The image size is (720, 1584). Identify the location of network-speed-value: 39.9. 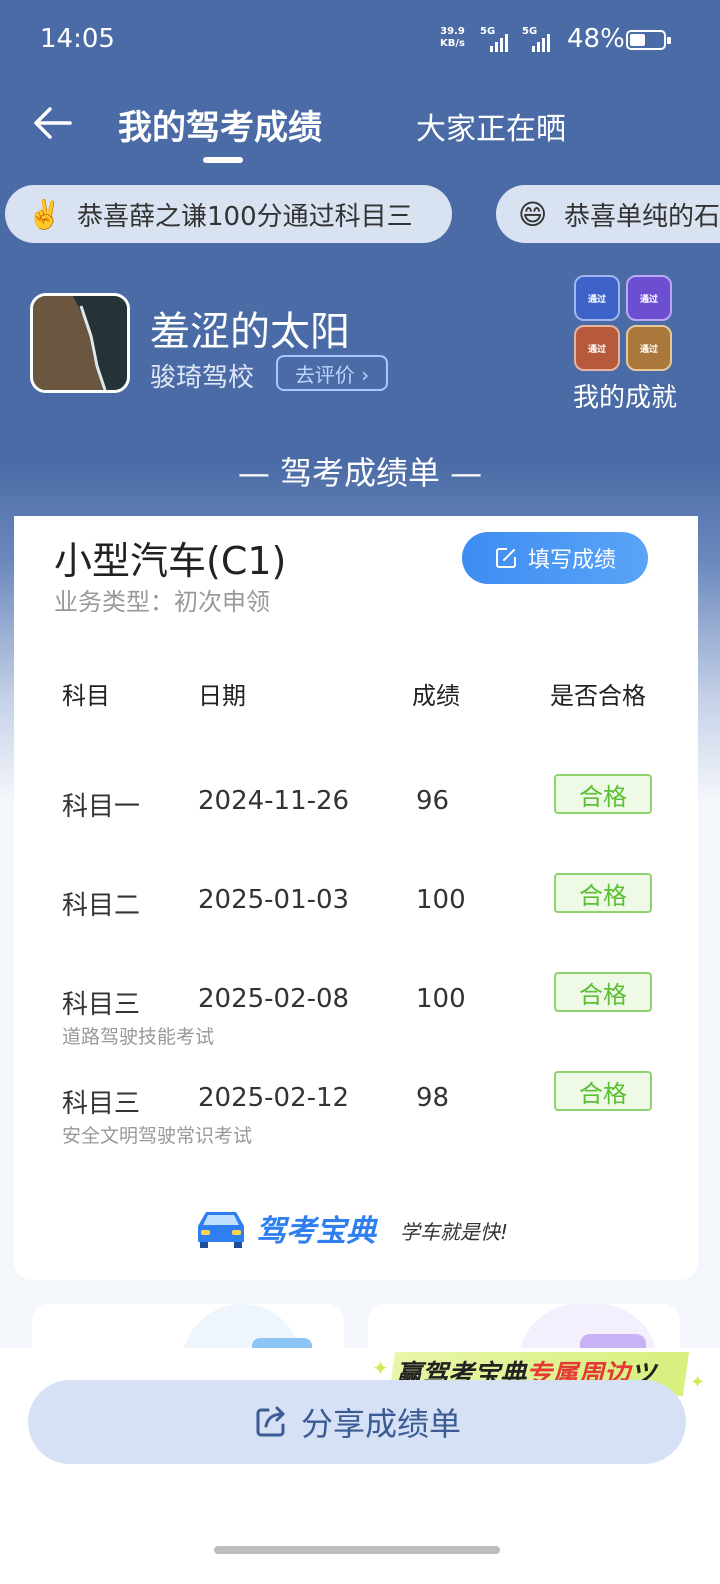
(452, 31).